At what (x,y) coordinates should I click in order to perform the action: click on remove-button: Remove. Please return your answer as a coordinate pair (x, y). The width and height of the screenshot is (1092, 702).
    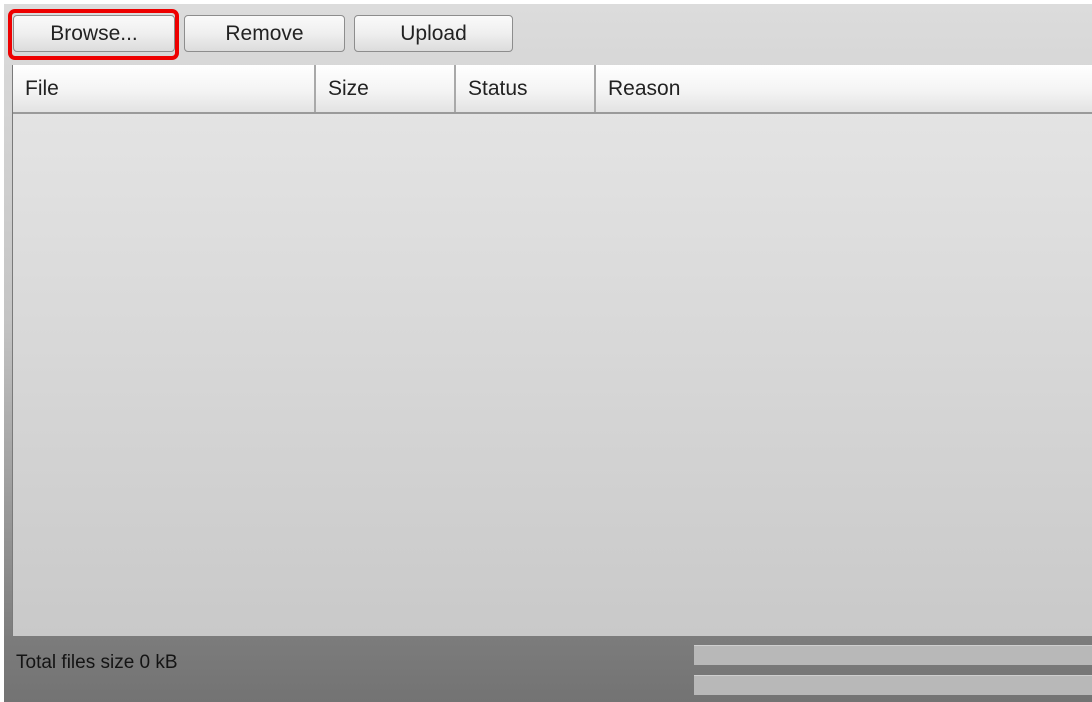
    Looking at the image, I should click on (264, 33).